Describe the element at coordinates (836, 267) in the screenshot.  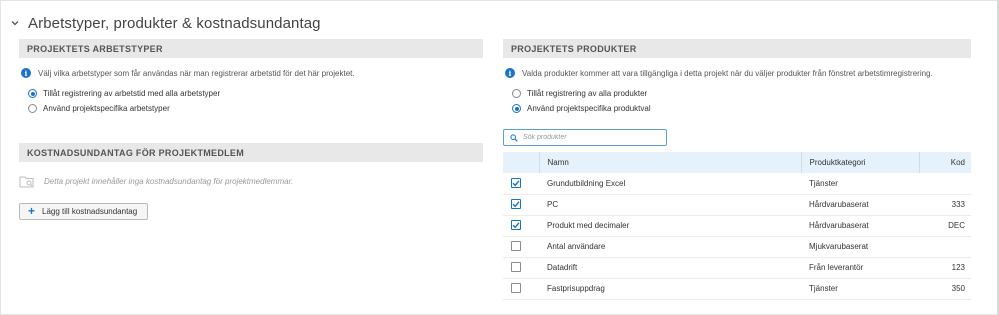
I see `product-category-cell: Från leverantör` at that location.